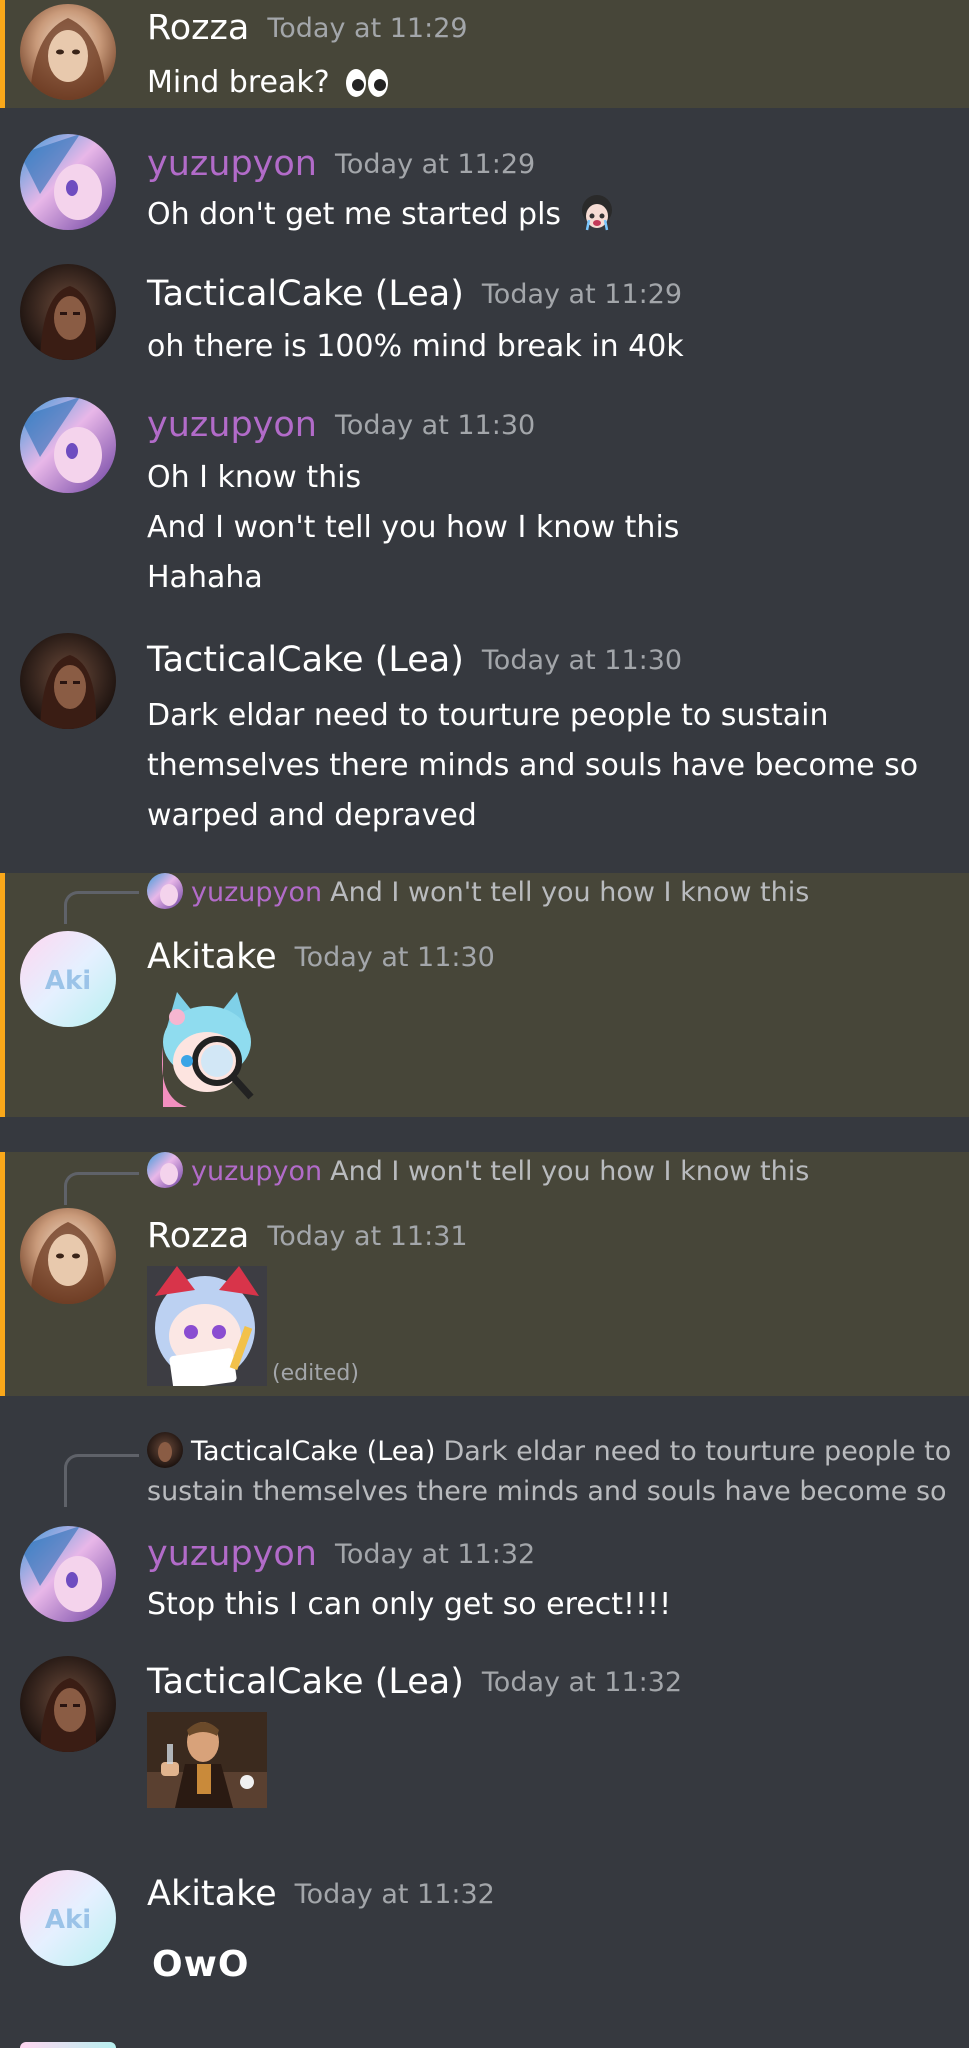 The width and height of the screenshot is (969, 2048). What do you see at coordinates (484, 1949) in the screenshot?
I see `message-item: Aki Akitake Today at 11:32 OwO` at bounding box center [484, 1949].